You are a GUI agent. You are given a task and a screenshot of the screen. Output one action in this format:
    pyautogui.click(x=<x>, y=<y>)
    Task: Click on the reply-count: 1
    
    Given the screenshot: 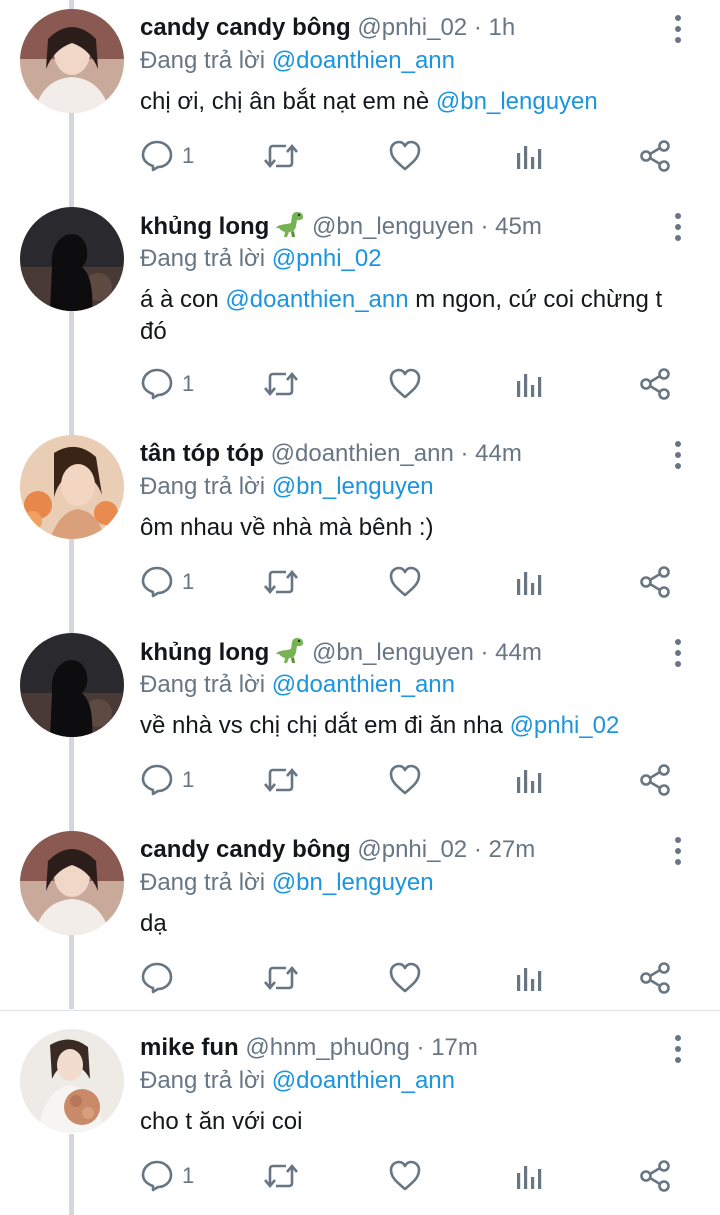 What is the action you would take?
    pyautogui.click(x=188, y=155)
    